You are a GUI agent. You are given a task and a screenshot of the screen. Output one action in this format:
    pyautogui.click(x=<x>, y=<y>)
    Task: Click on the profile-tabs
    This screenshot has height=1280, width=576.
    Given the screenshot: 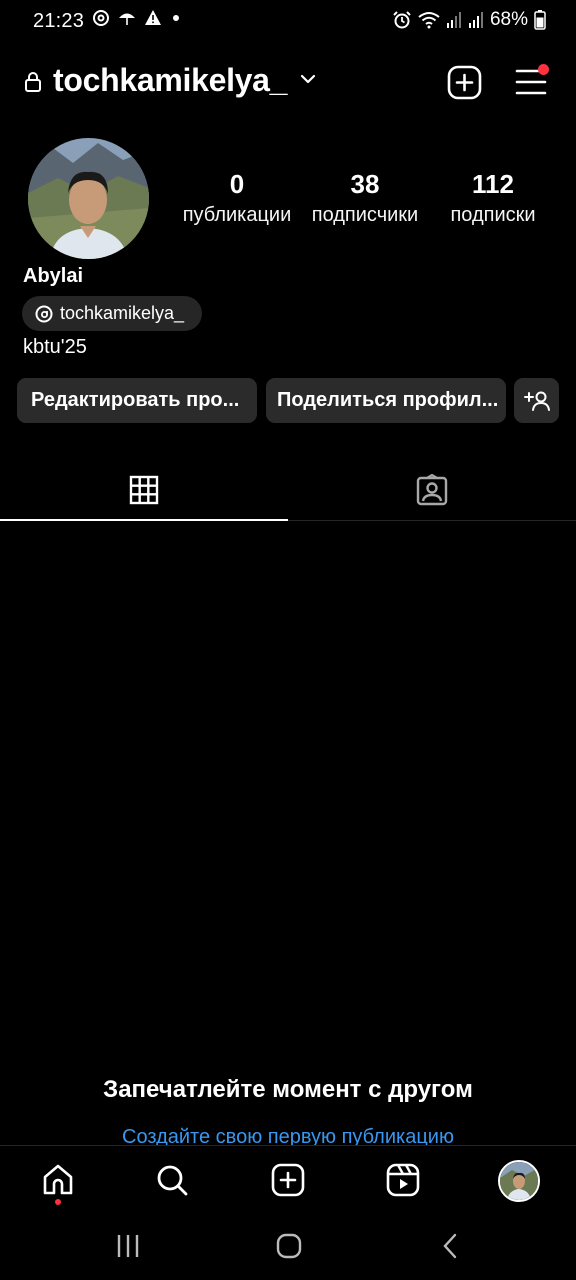 What is the action you would take?
    pyautogui.click(x=288, y=490)
    